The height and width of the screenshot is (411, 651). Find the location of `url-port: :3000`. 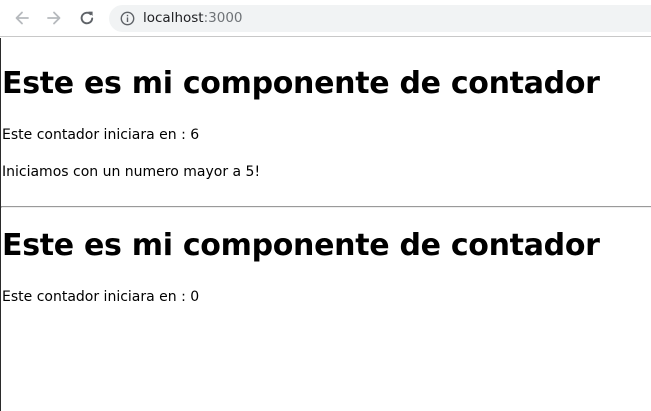

url-port: :3000 is located at coordinates (223, 18).